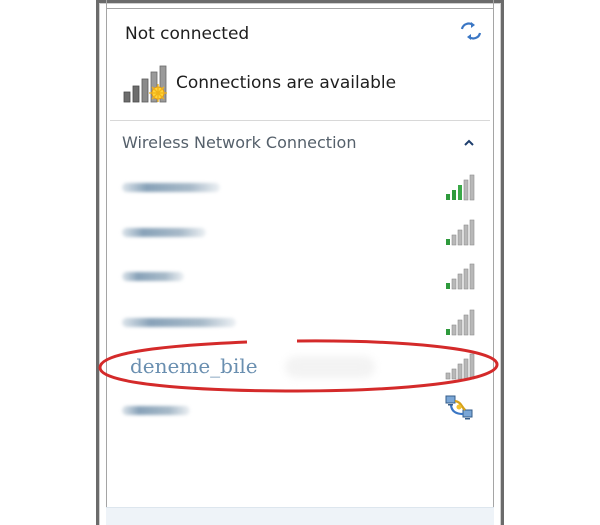 The height and width of the screenshot is (525, 600). I want to click on signal-with-star-icon, so click(145, 84).